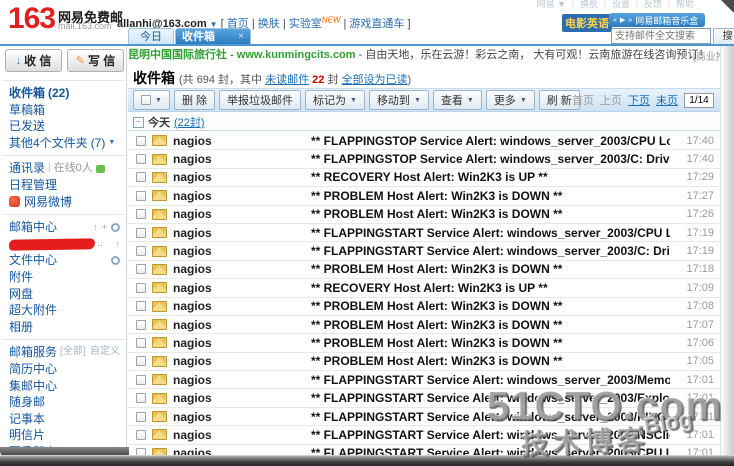  What do you see at coordinates (296, 55) in the screenshot?
I see `ad-url: www.kunmingcits.com` at bounding box center [296, 55].